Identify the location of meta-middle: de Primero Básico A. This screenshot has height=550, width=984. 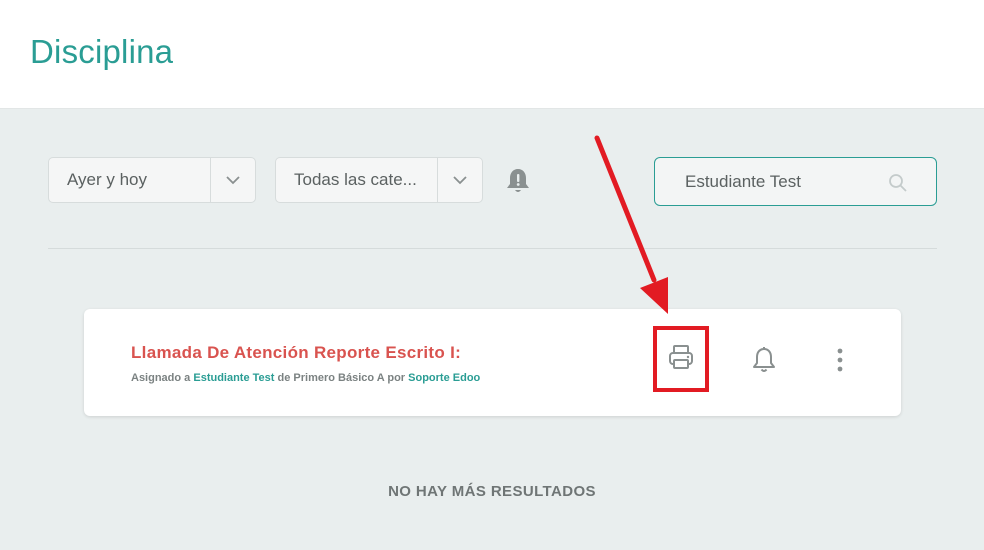
(331, 378).